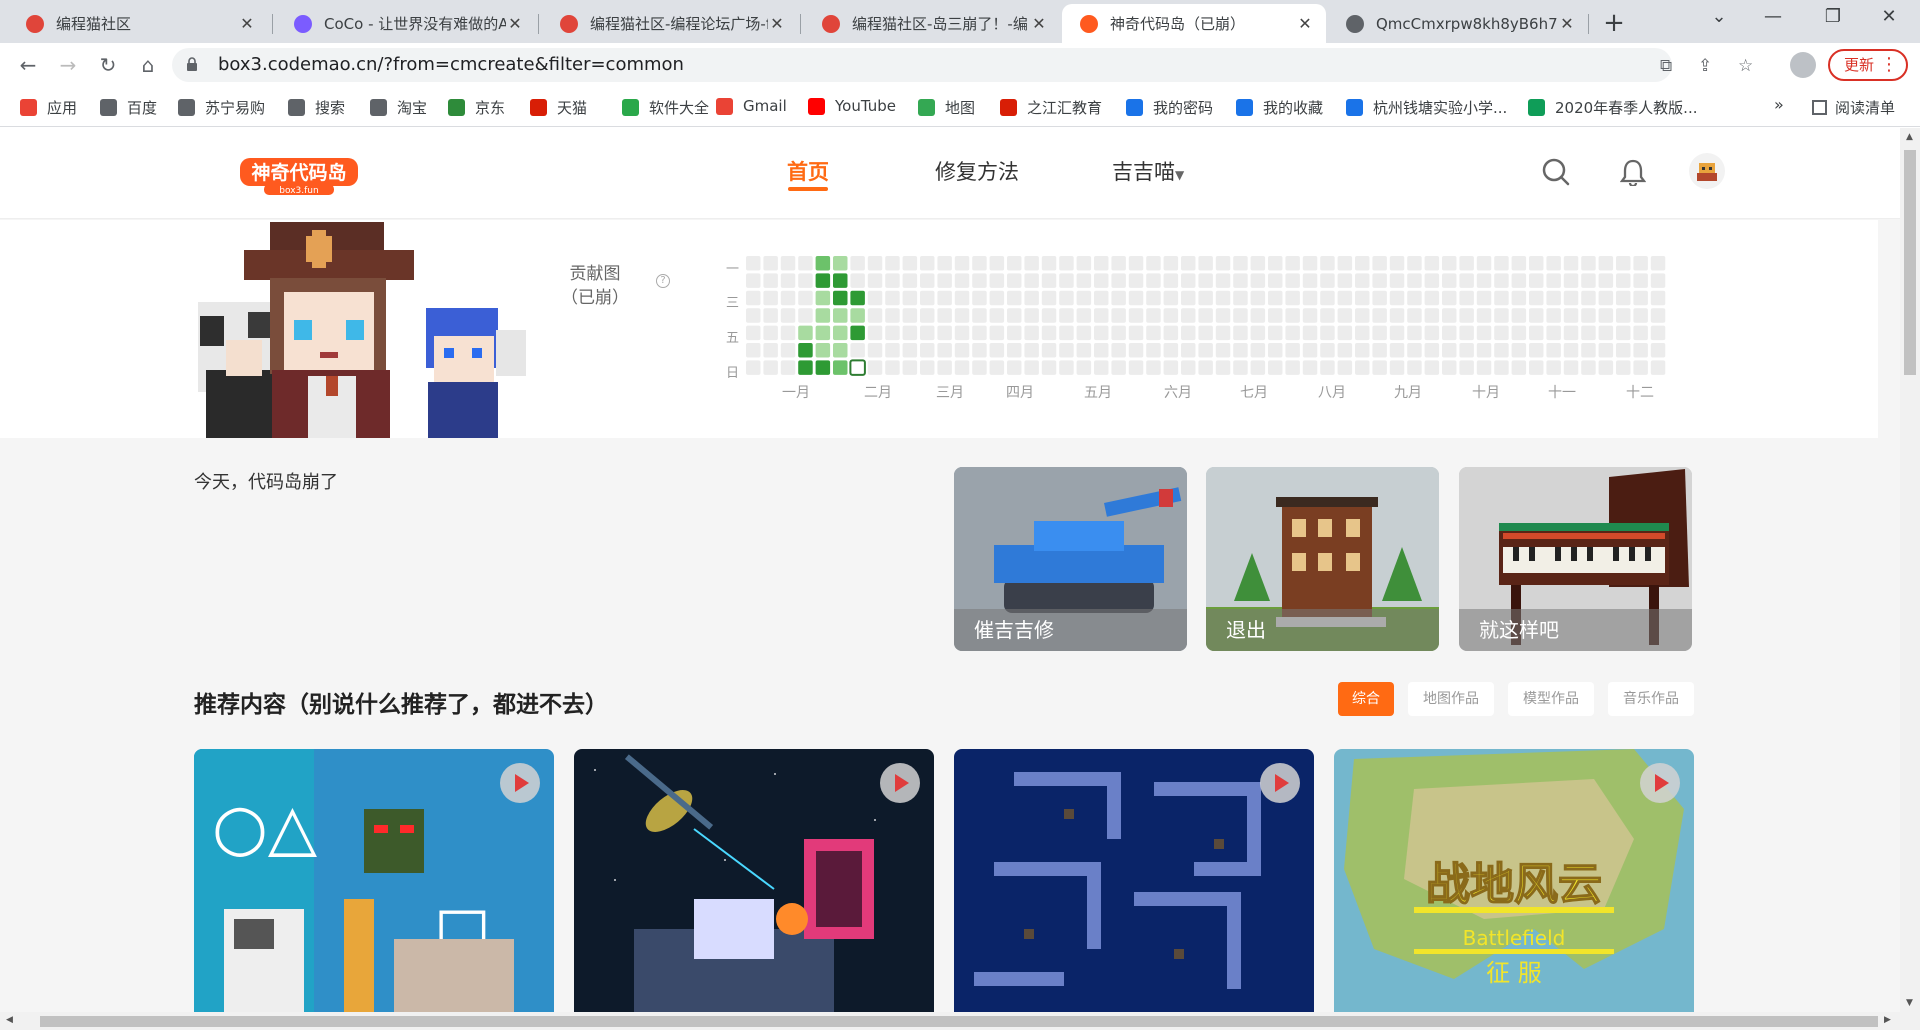 The width and height of the screenshot is (1920, 1030). I want to click on browser-tab: CoCo - 让世界没有难做的A ✕, so click(406, 23).